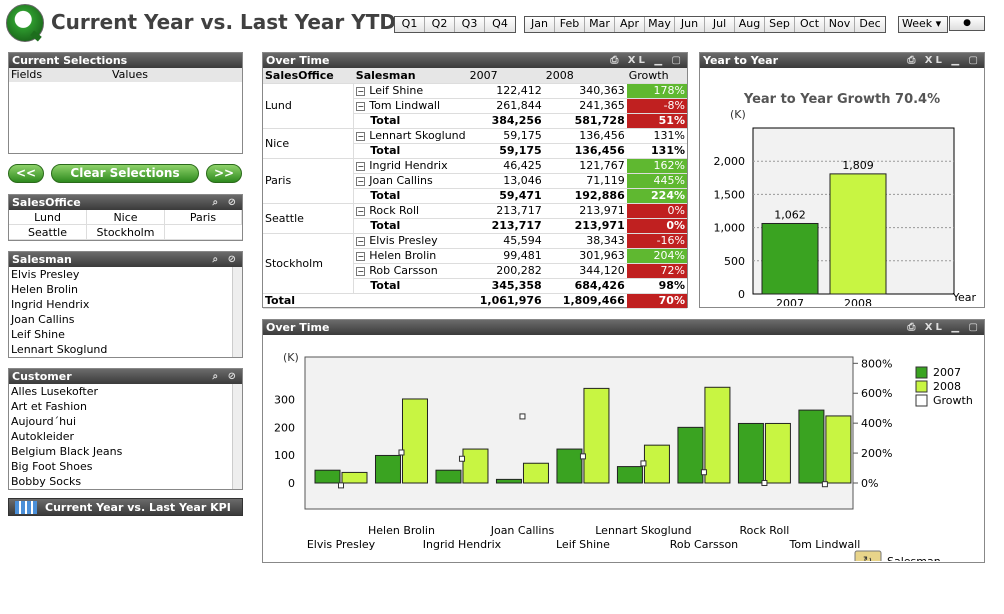  I want to click on week-clear-button: ●, so click(967, 23).